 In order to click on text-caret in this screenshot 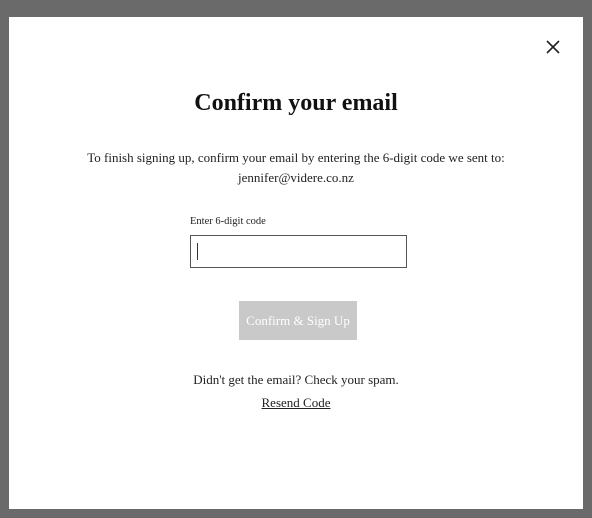, I will do `click(197, 251)`.